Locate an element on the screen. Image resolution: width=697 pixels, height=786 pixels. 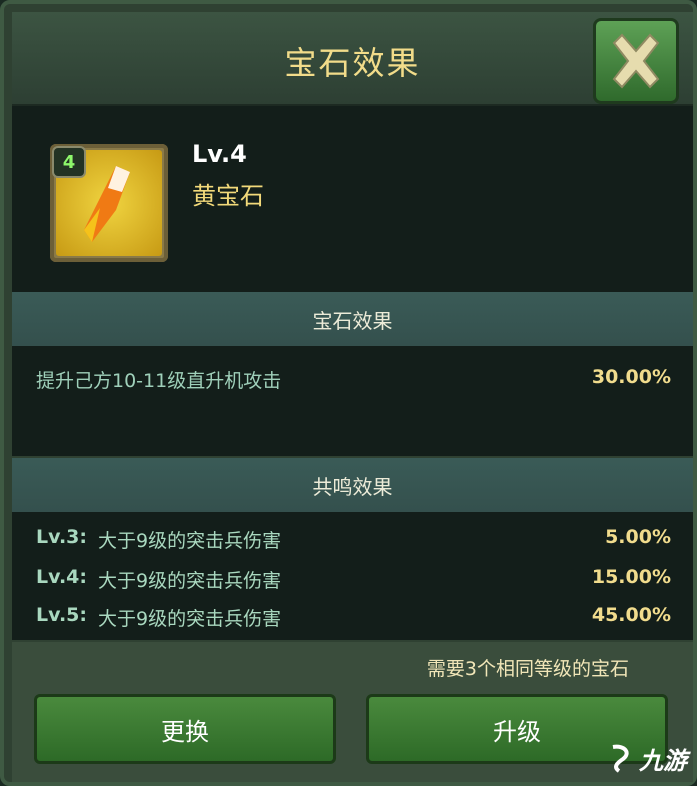
resonance-level: Lv.3: is located at coordinates (61, 537).